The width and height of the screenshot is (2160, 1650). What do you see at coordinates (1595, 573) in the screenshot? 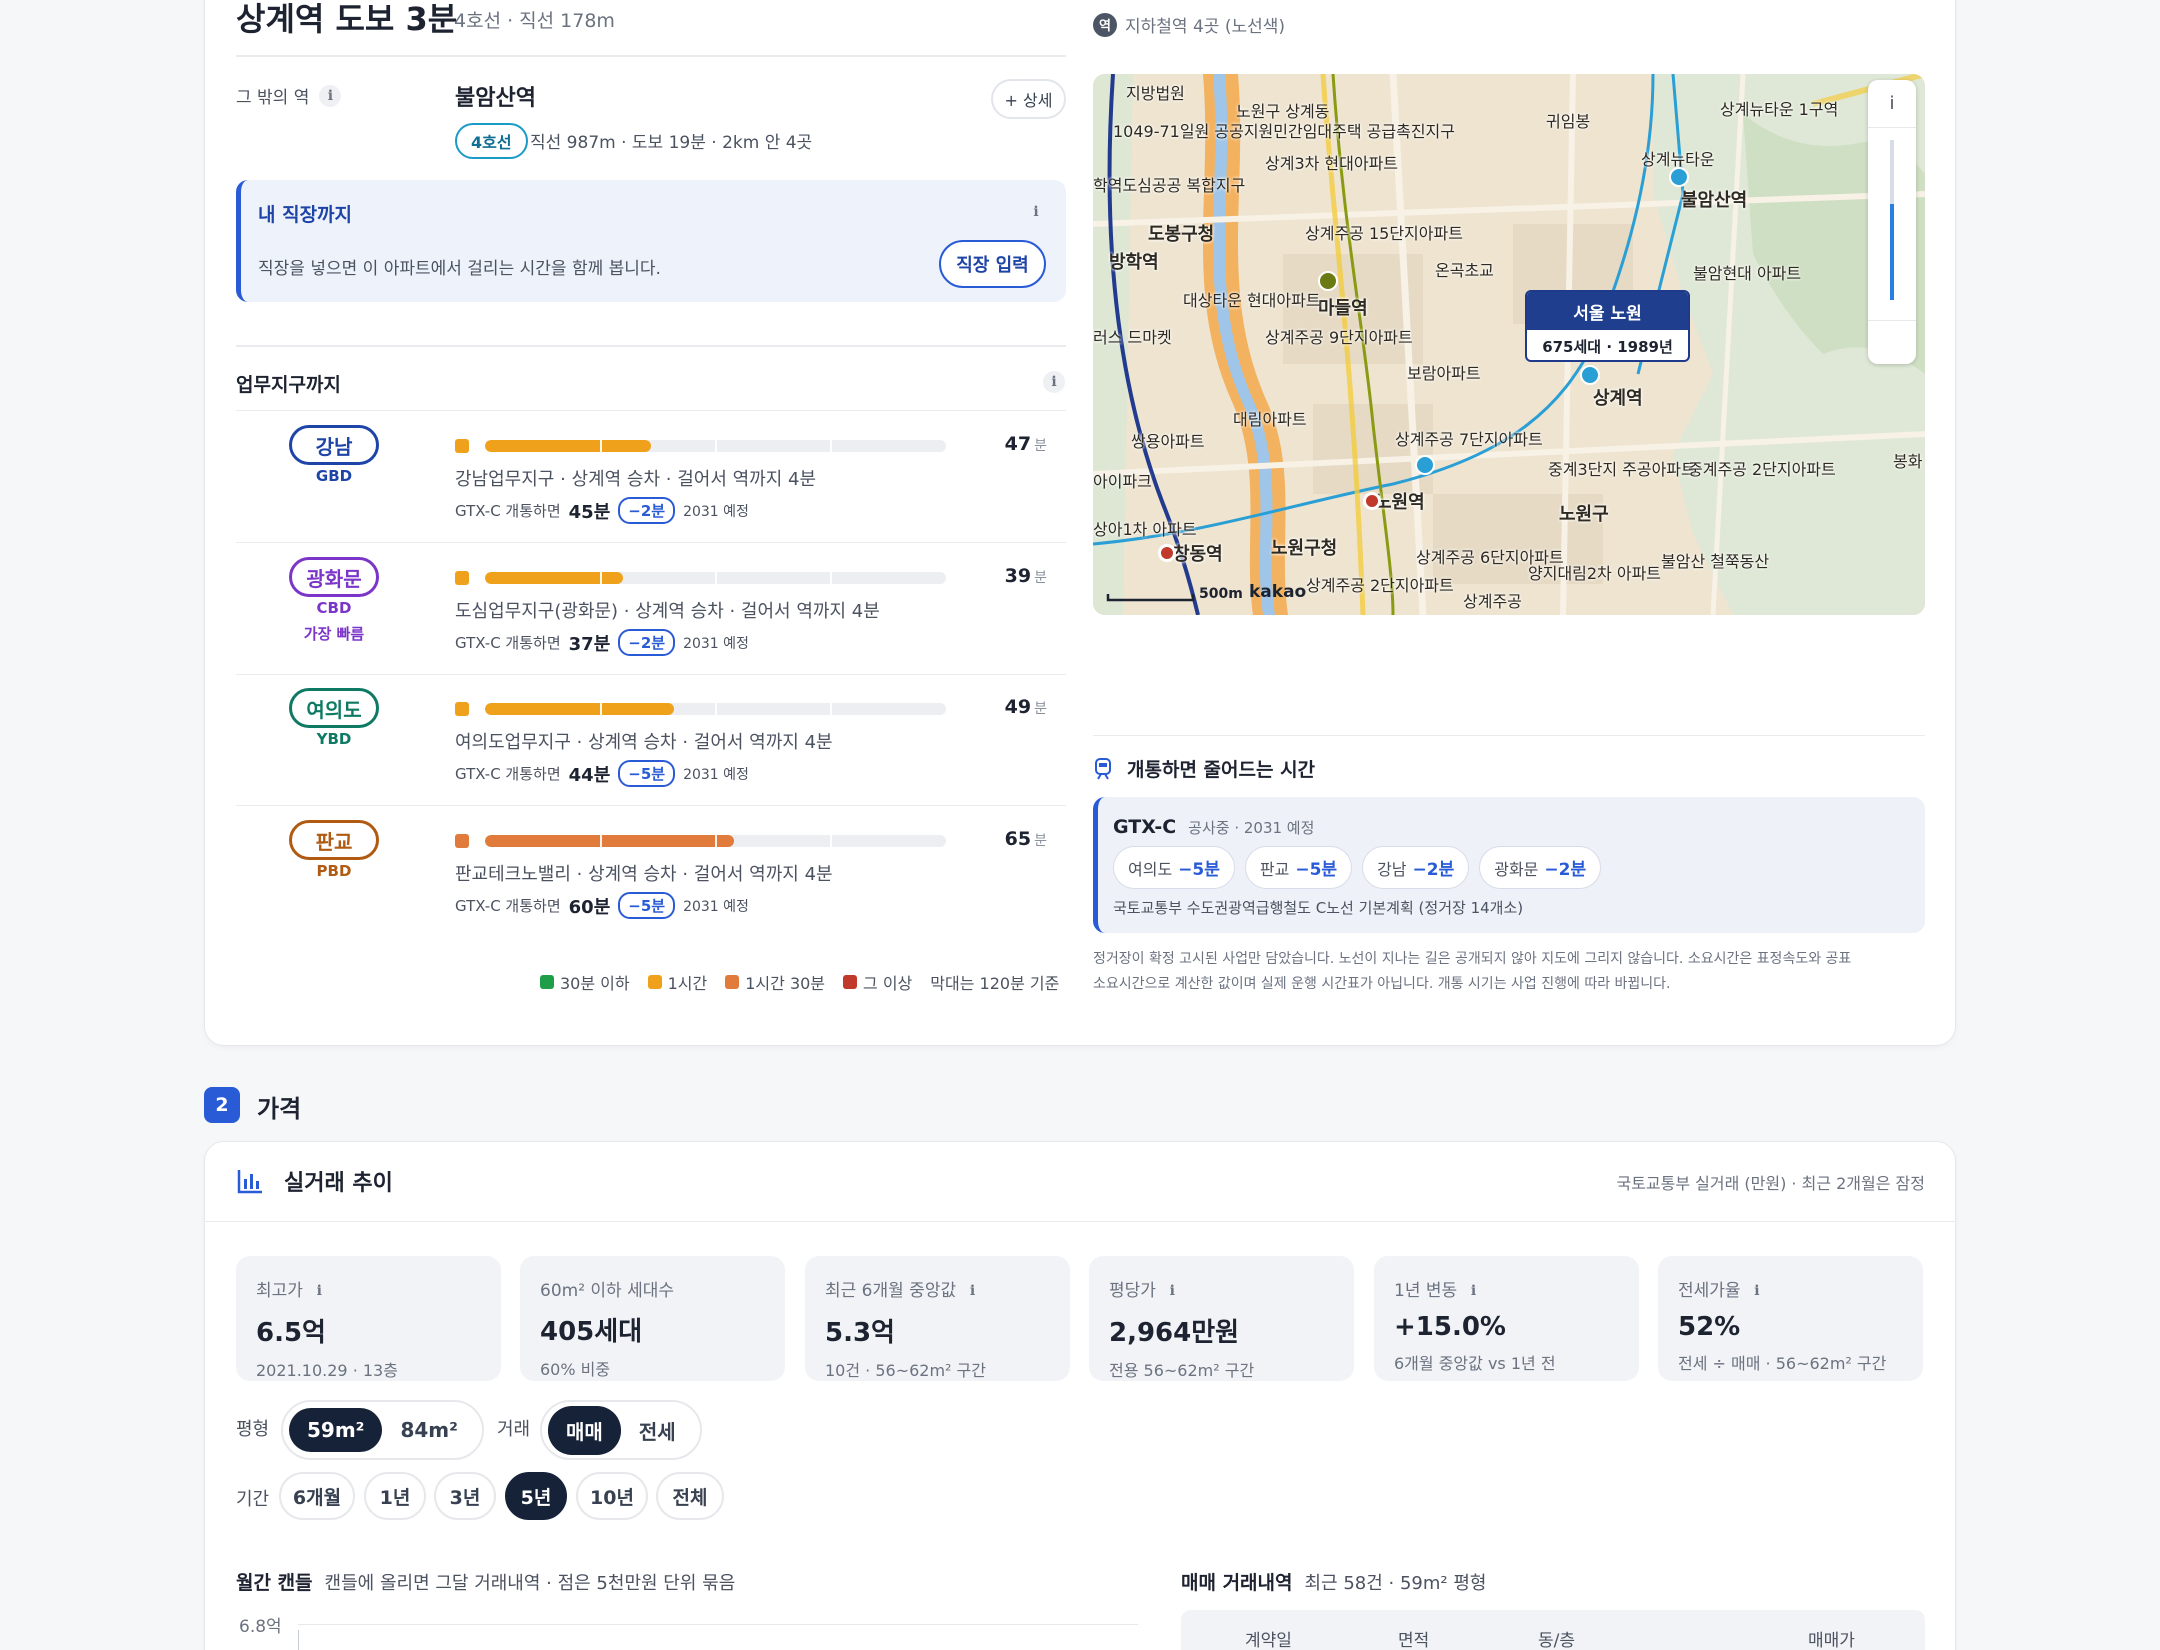
I see `map-label: 양지대림2차 아파트` at bounding box center [1595, 573].